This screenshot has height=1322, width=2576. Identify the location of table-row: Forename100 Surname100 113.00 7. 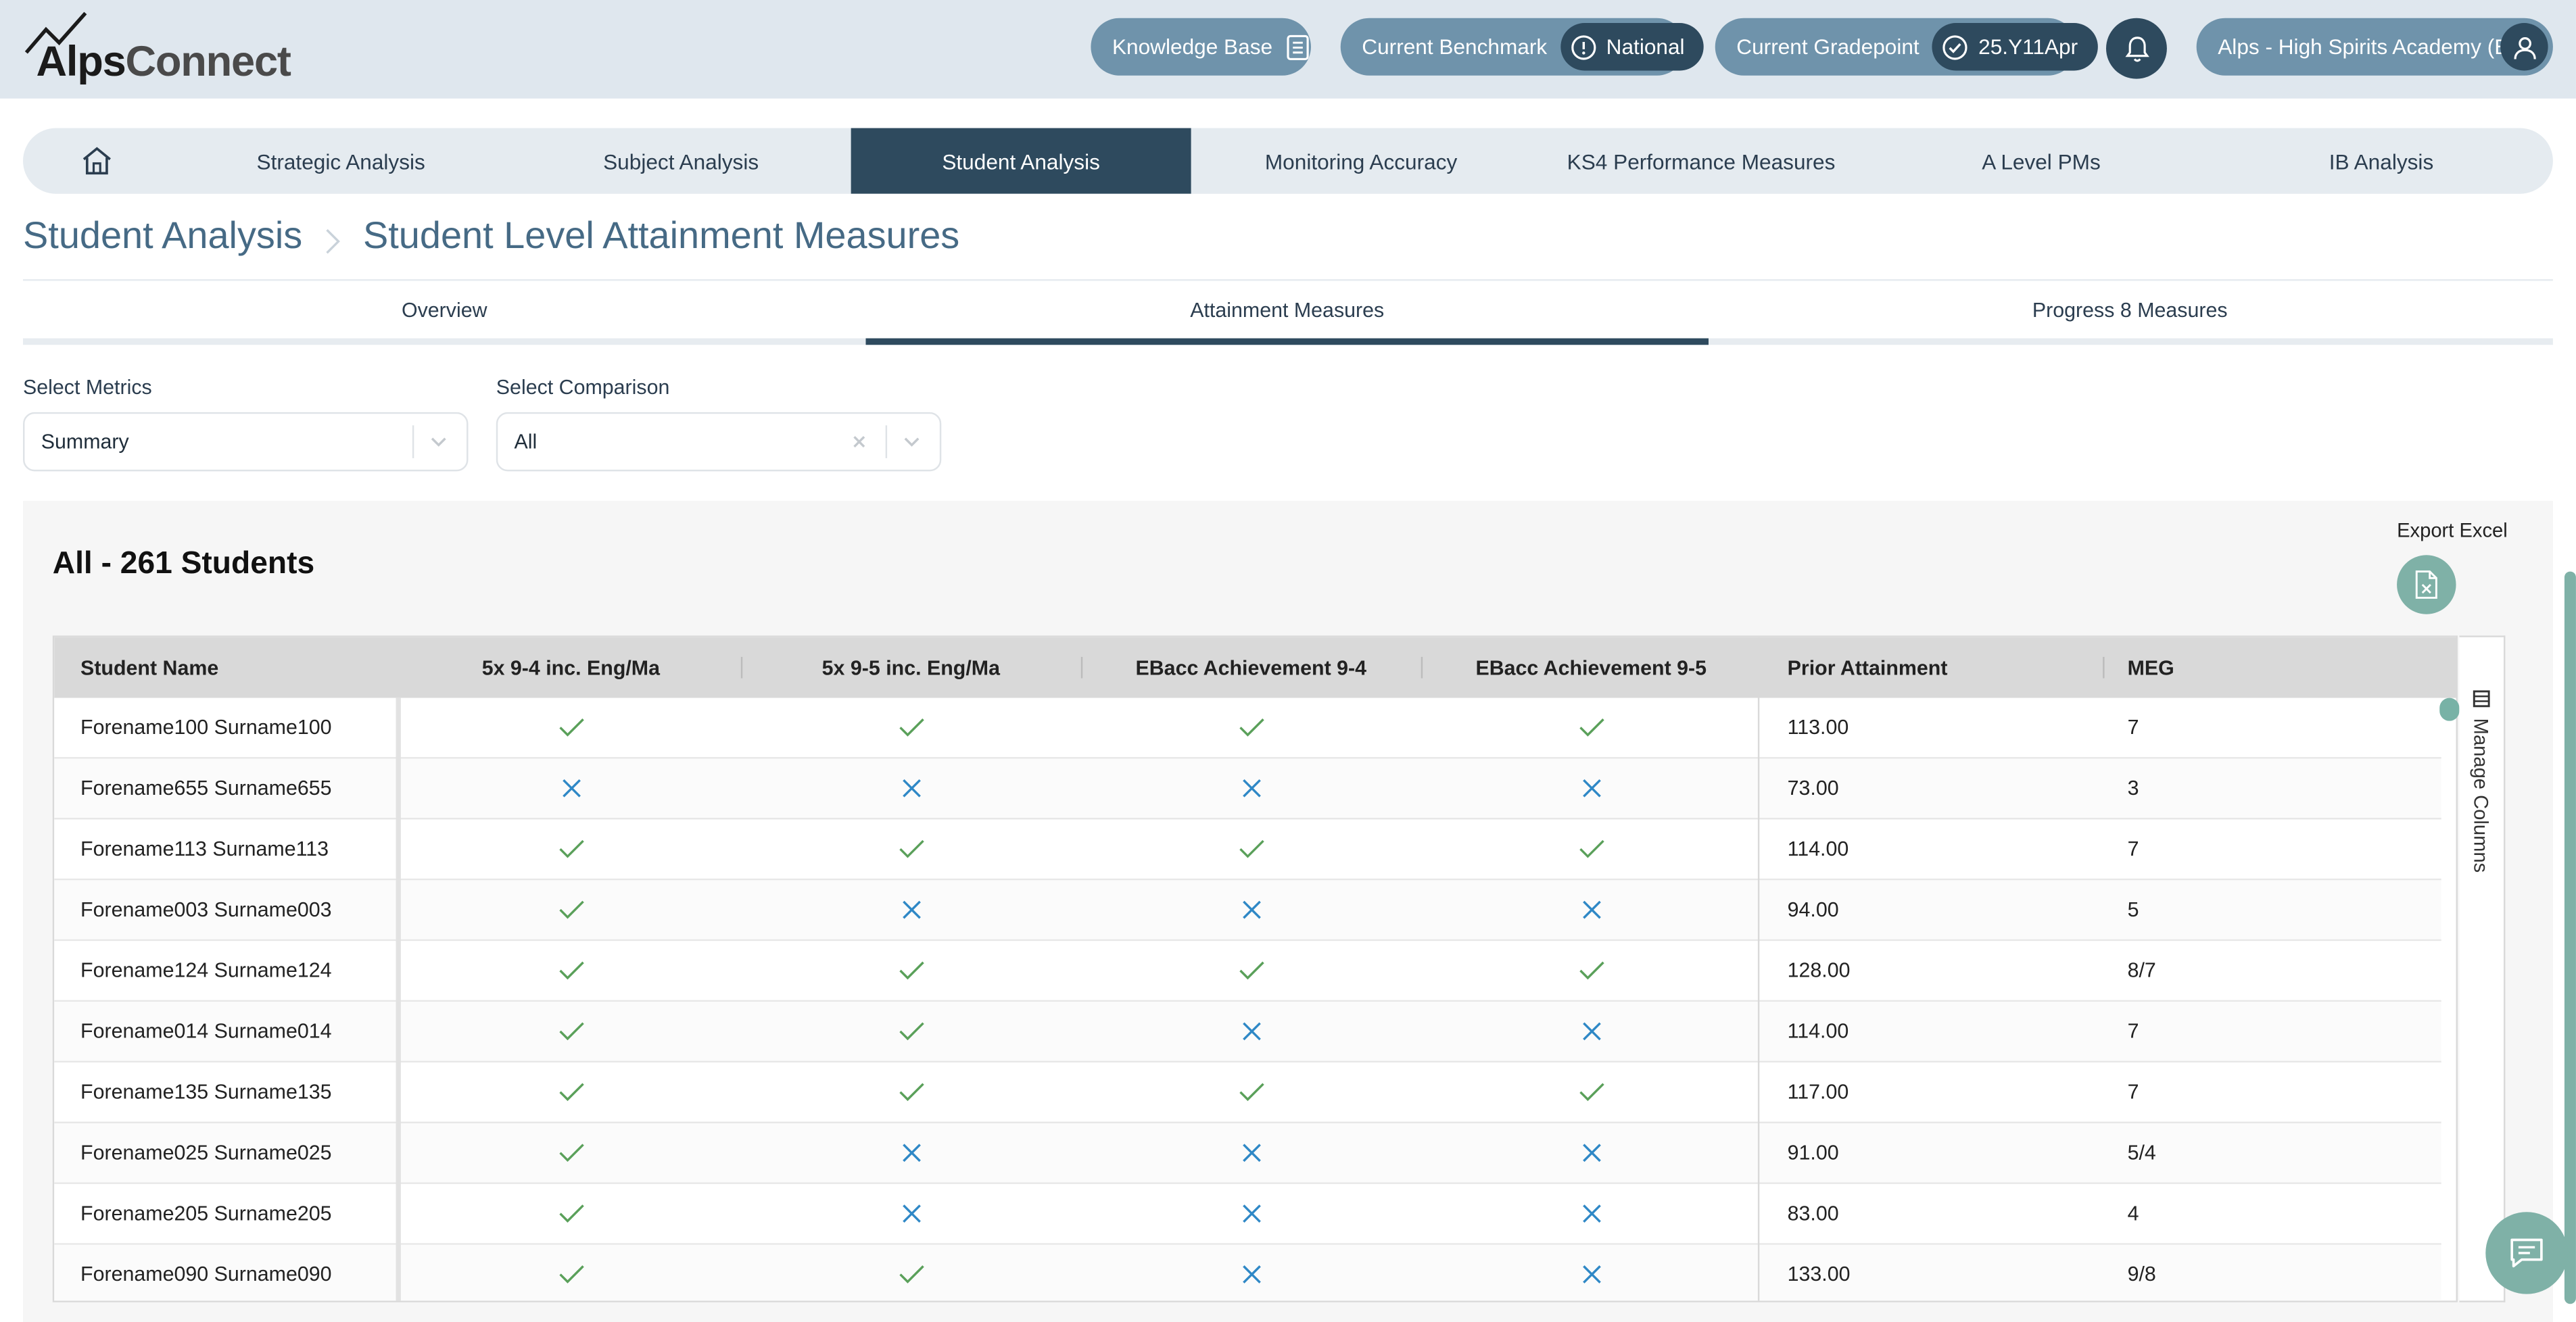
(1247, 728).